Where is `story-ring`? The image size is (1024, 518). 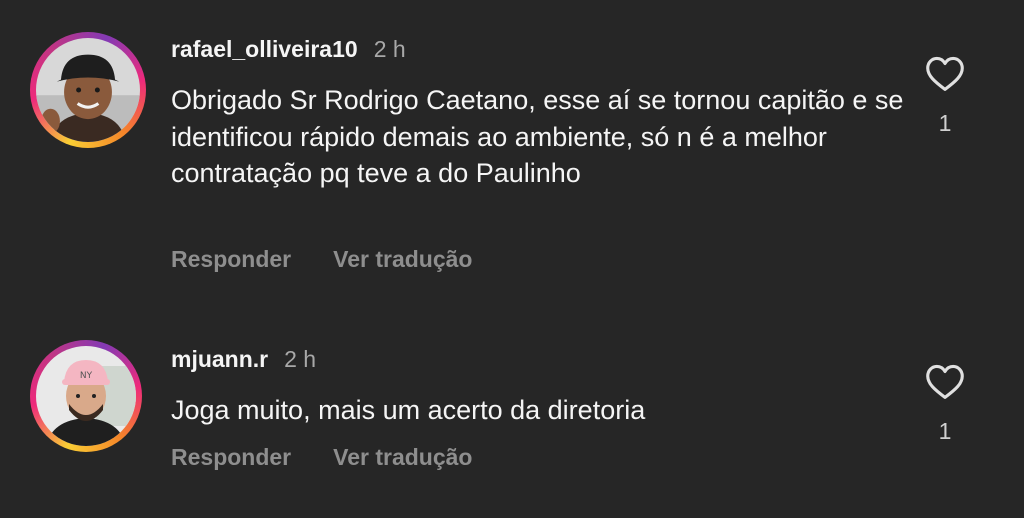
story-ring is located at coordinates (88, 90).